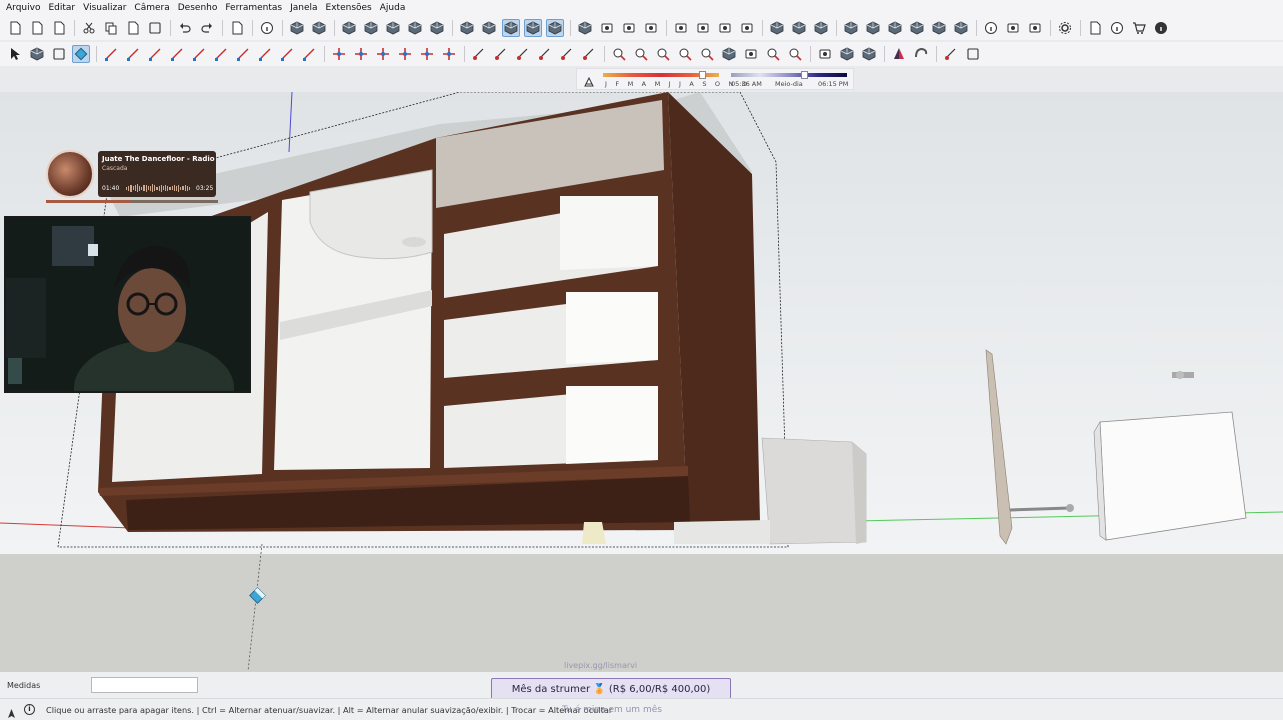 This screenshot has width=1283, height=720. Describe the element at coordinates (1029, 447) in the screenshot. I see `hinge-door-panel` at that location.